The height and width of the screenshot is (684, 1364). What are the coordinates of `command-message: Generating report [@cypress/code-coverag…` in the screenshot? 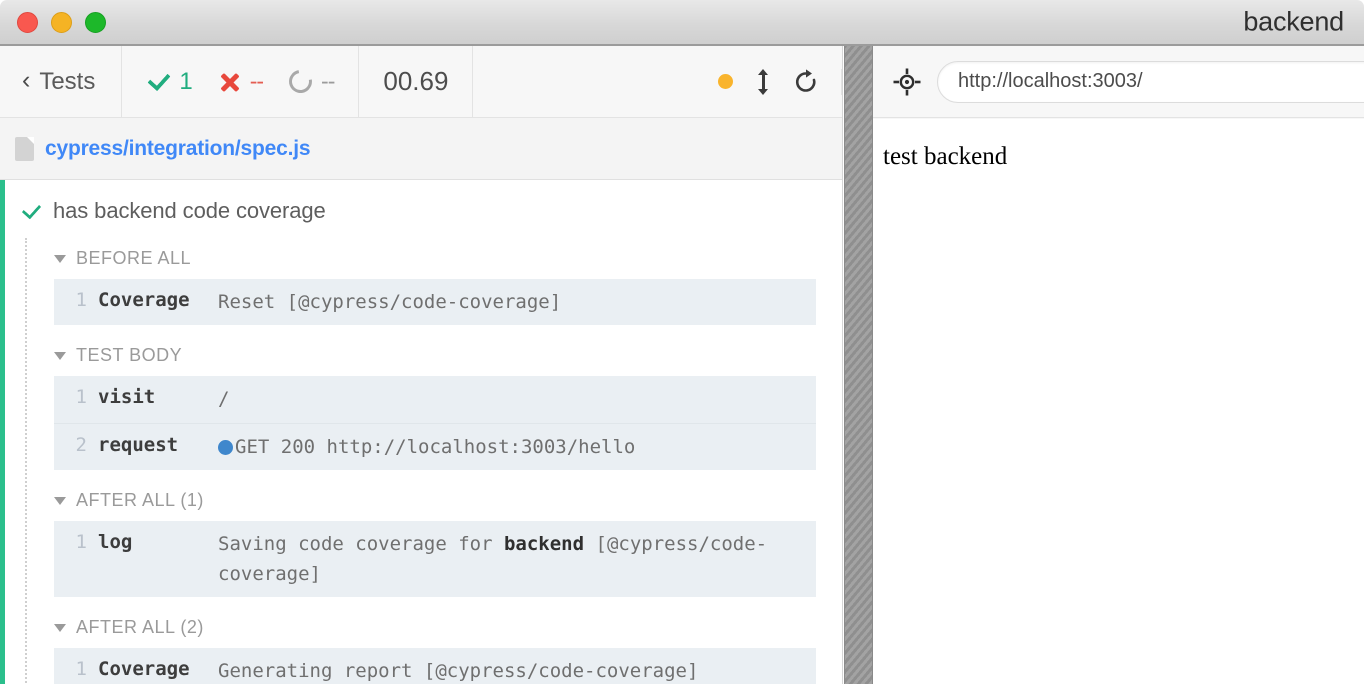 It's located at (458, 671).